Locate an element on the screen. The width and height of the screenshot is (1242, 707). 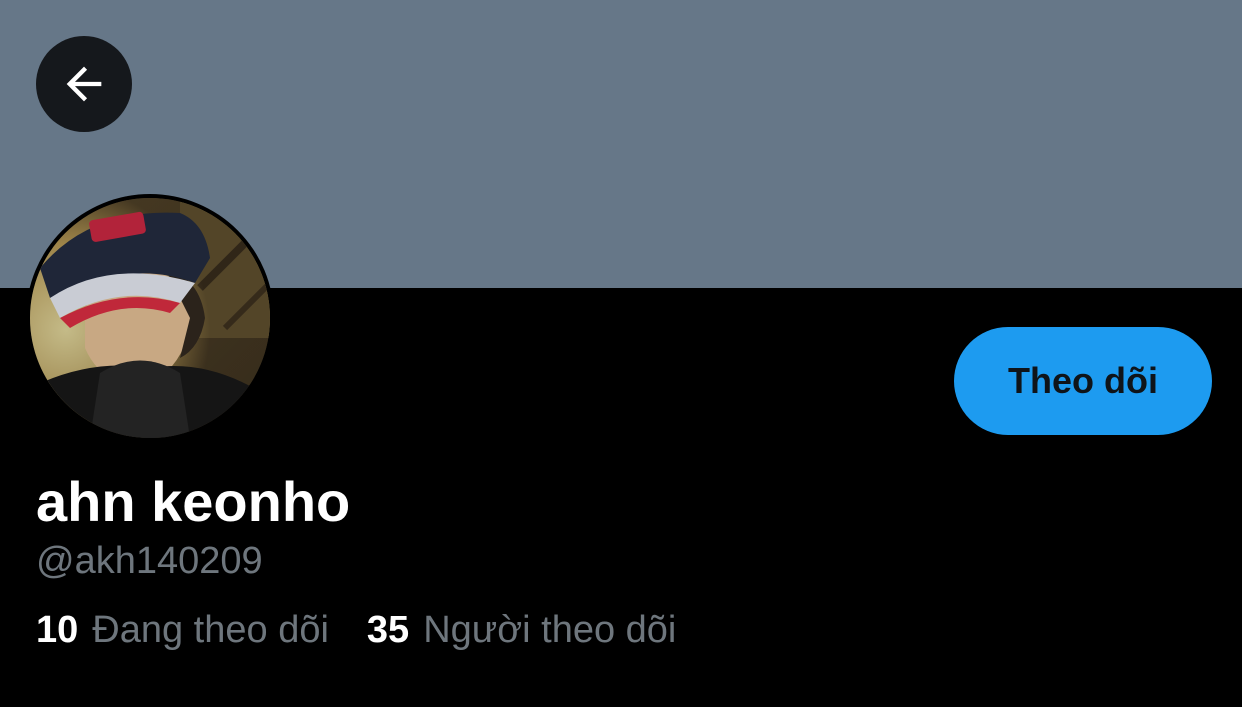
avatar is located at coordinates (150, 318).